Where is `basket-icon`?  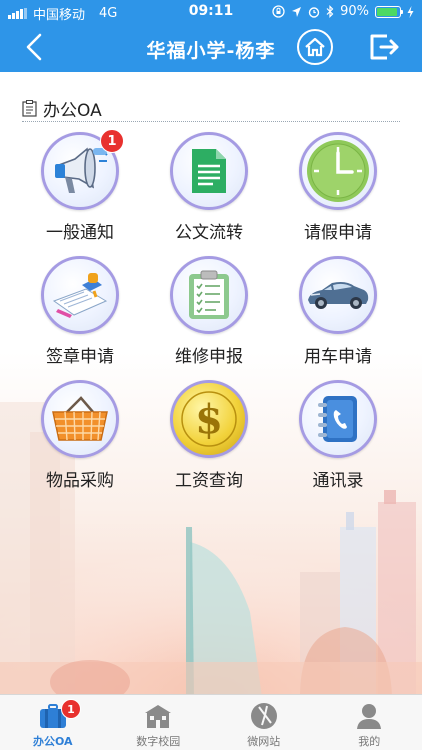 basket-icon is located at coordinates (80, 418).